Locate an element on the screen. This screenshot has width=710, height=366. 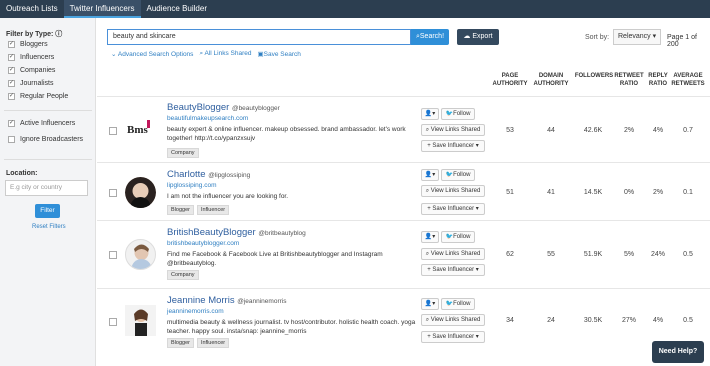
twitter-handle: @beautyblogger is located at coordinates (255, 108).